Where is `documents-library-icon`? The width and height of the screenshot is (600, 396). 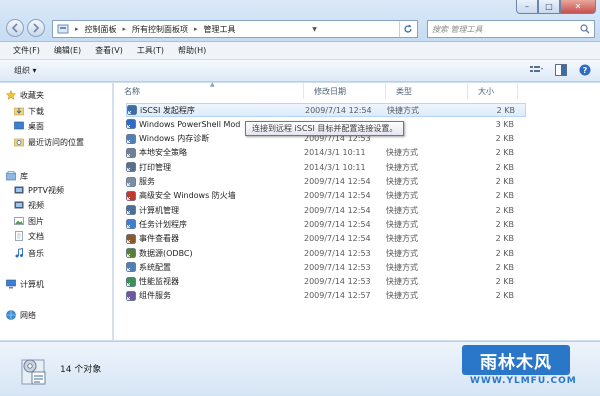
documents-library-icon is located at coordinates (19, 236).